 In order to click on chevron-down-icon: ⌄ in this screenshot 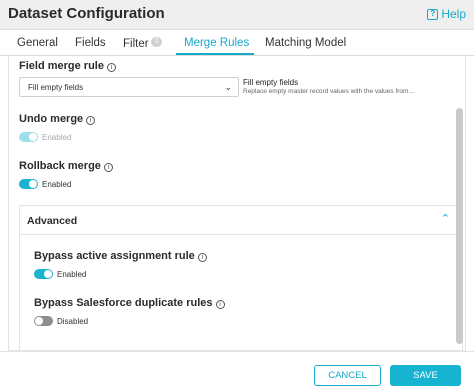, I will do `click(228, 87)`.